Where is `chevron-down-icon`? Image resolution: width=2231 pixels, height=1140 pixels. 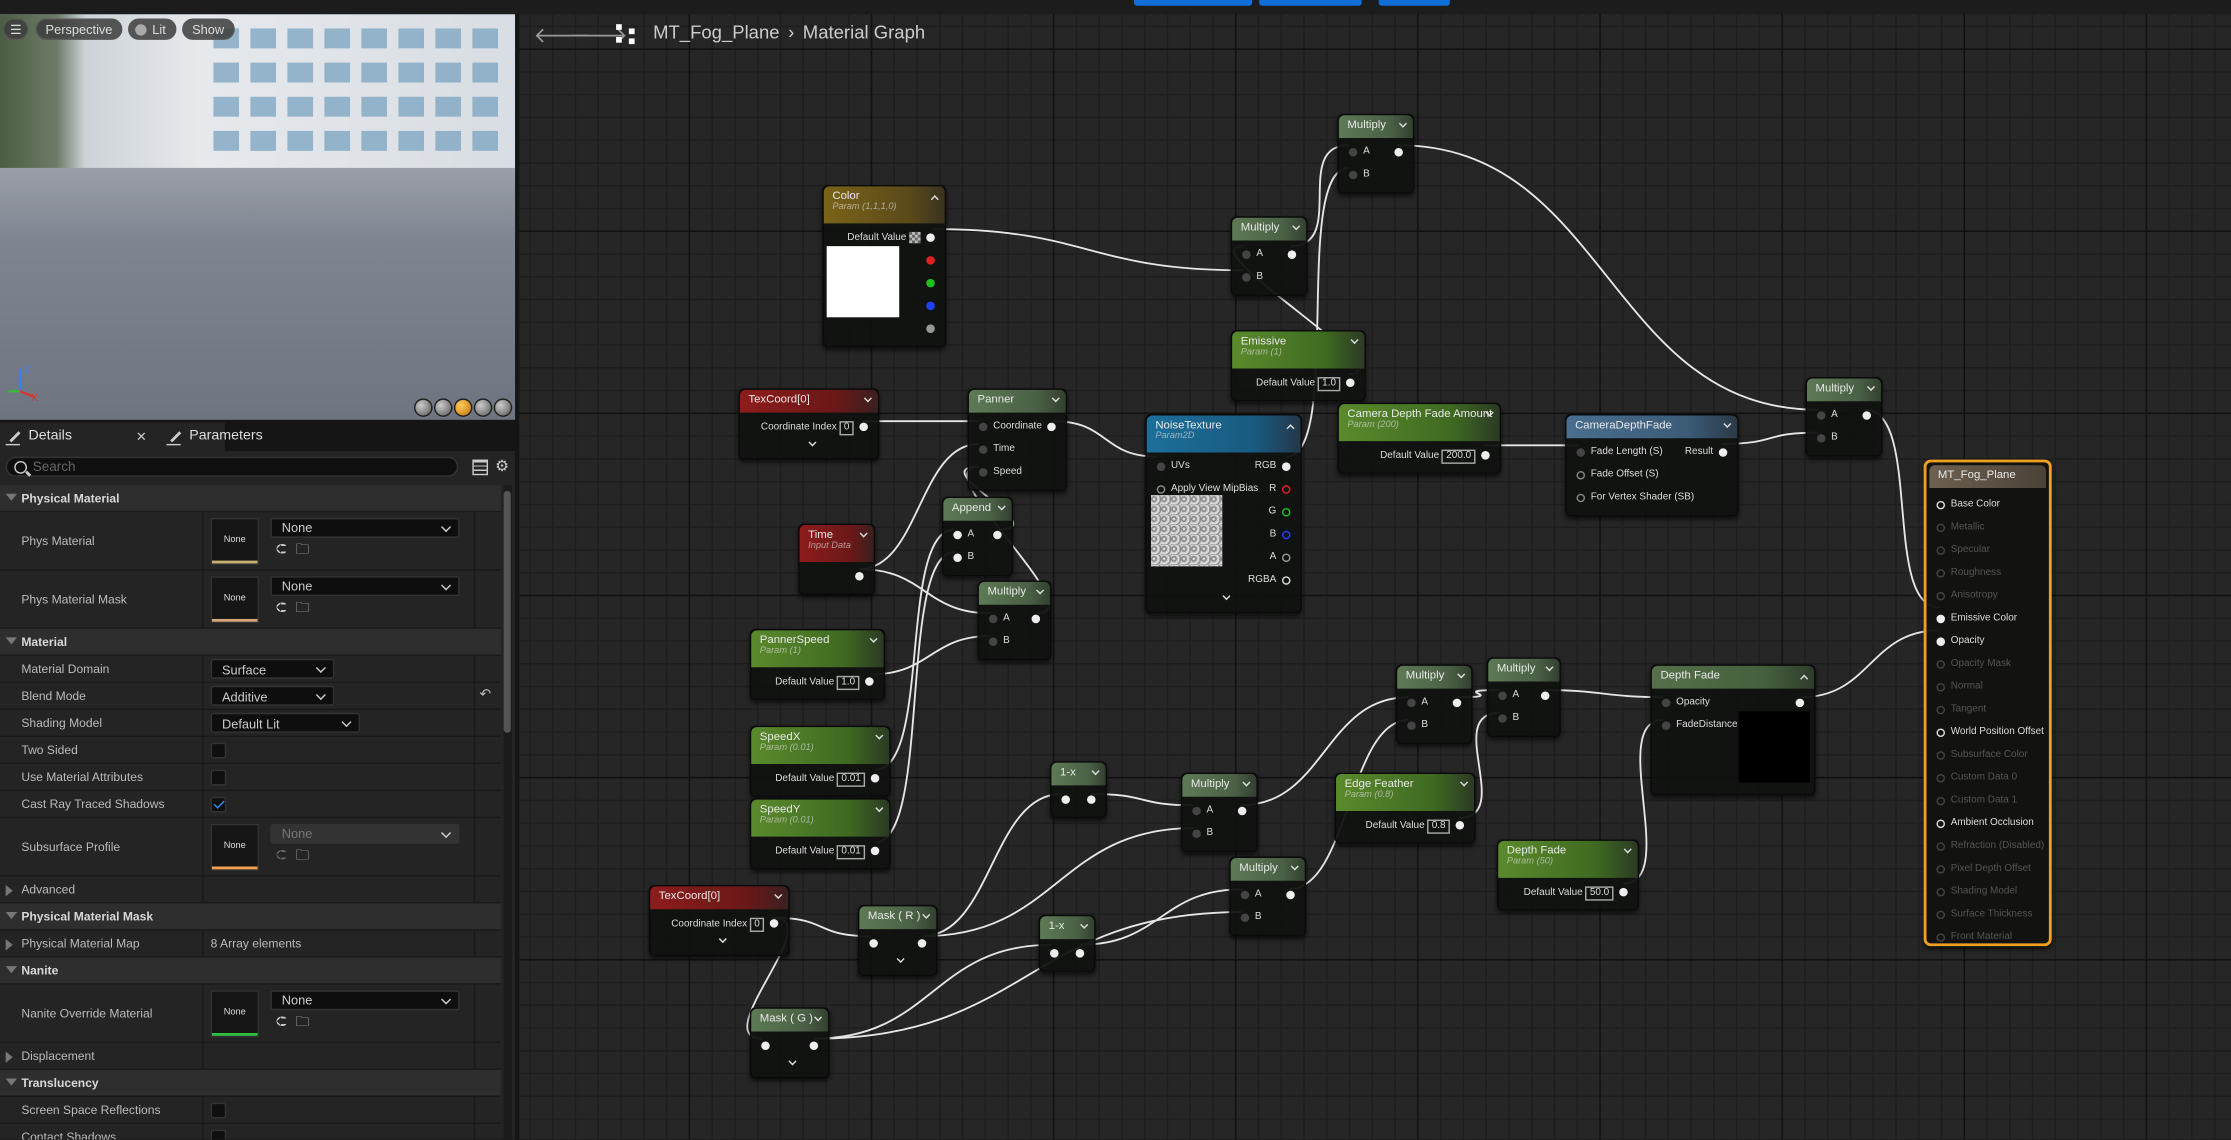 chevron-down-icon is located at coordinates (792, 1061).